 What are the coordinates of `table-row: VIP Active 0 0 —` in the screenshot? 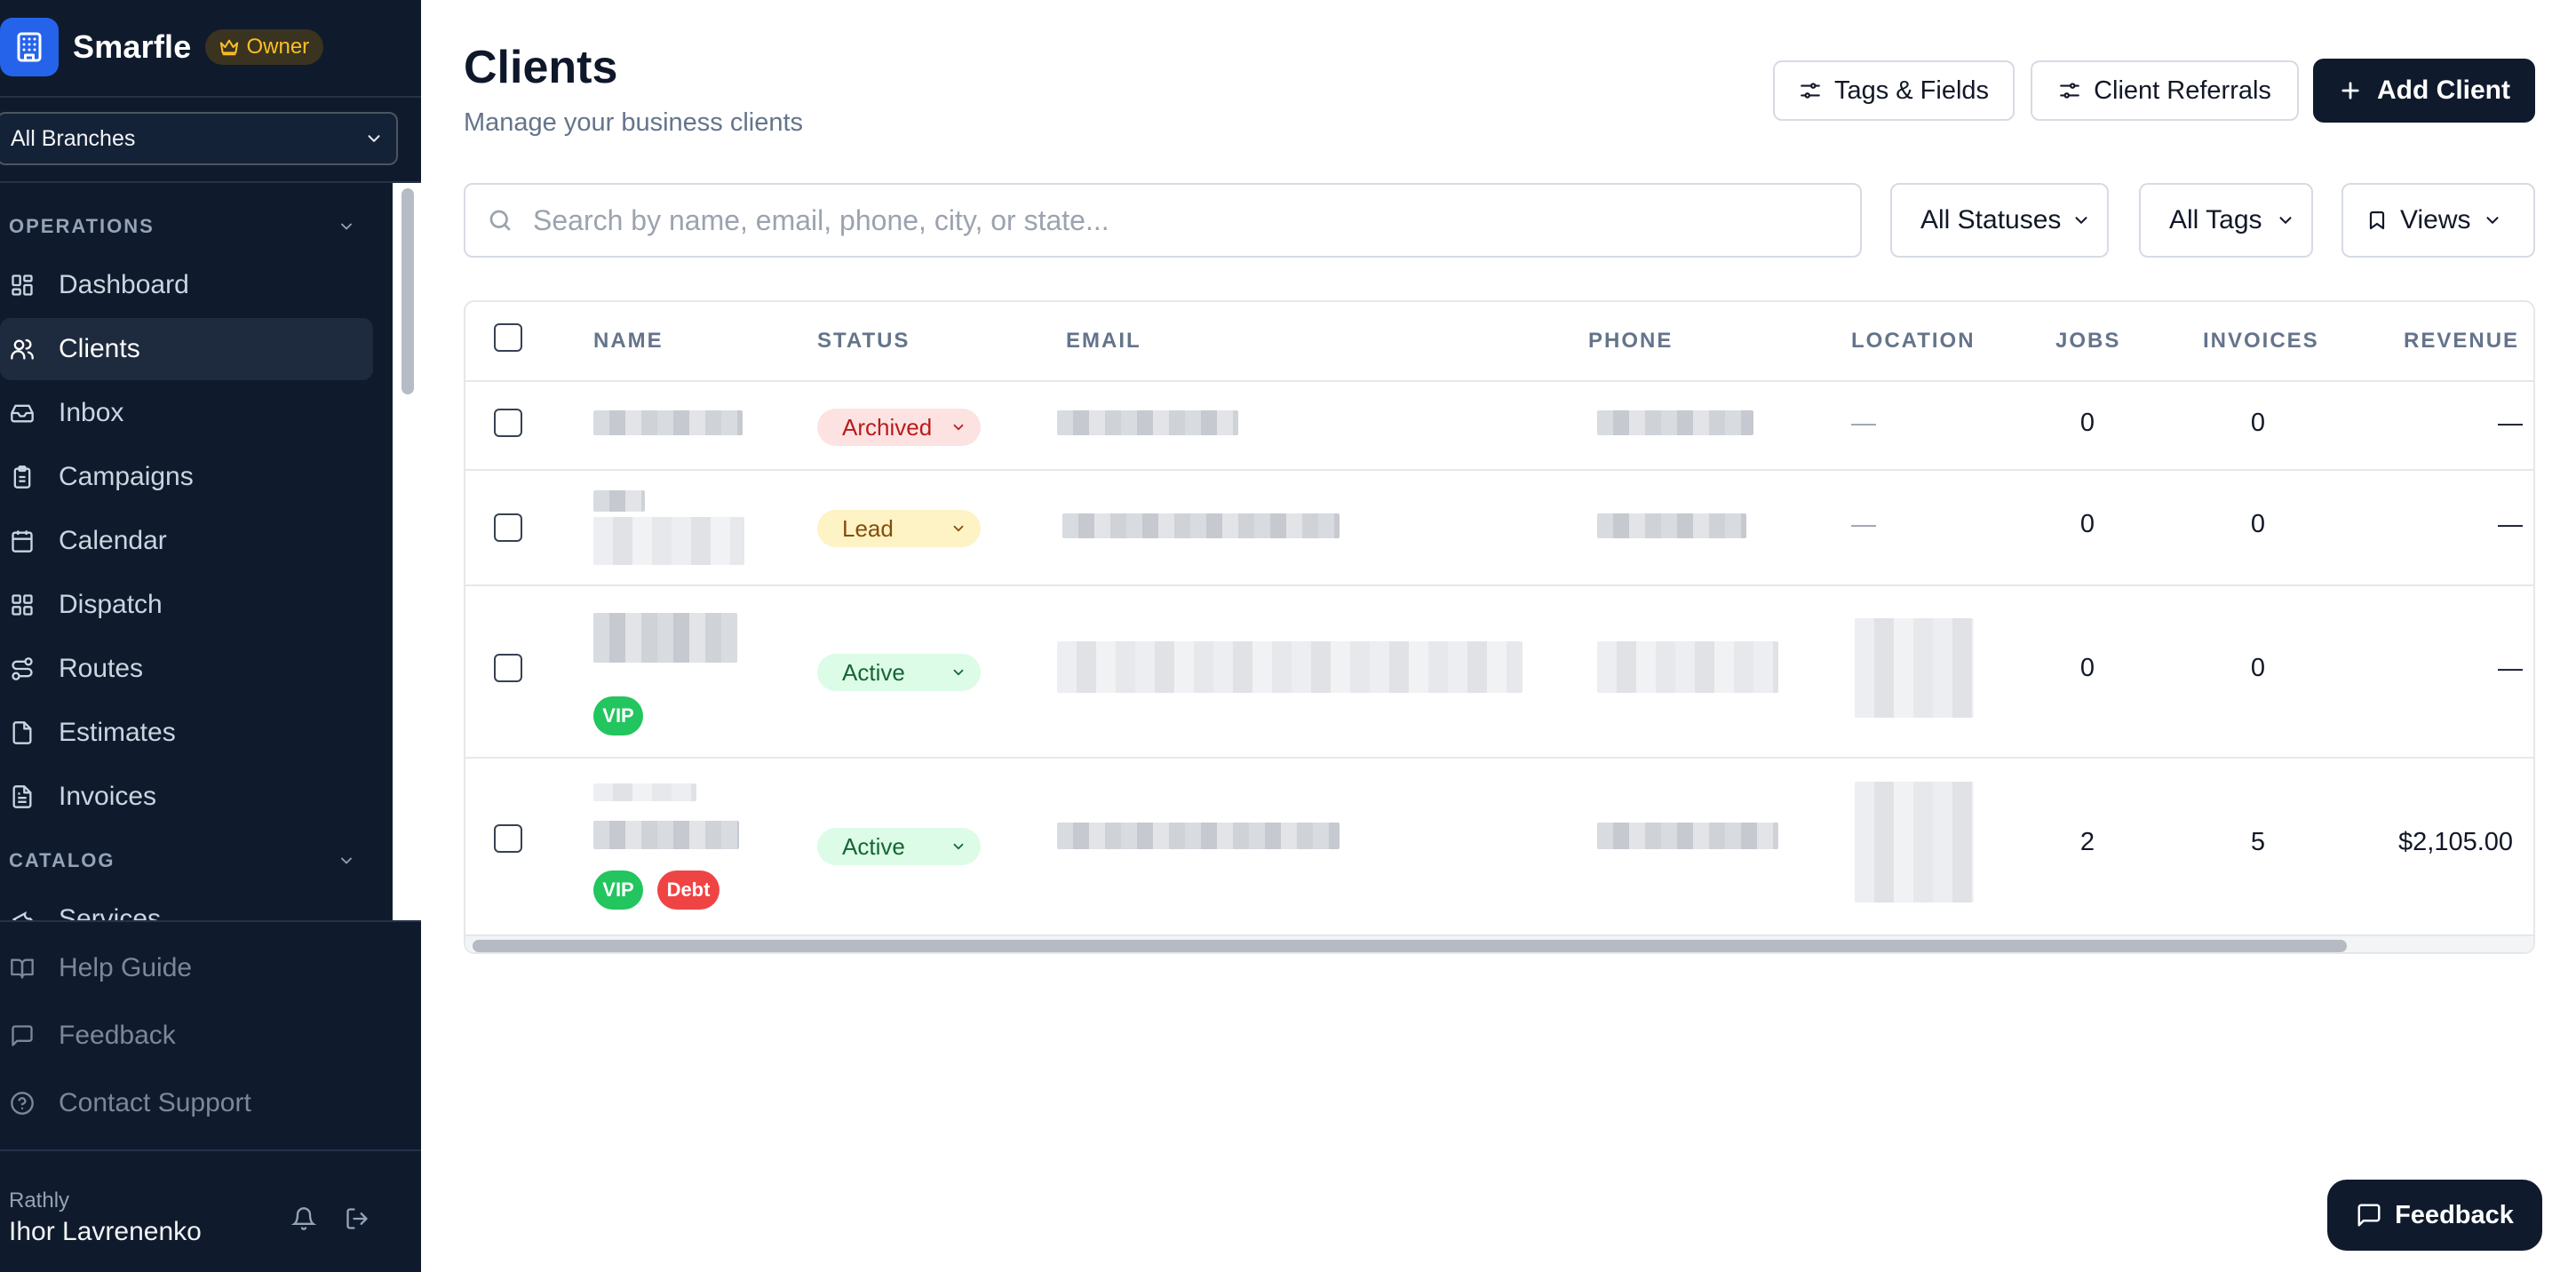 It's located at (1499, 672).